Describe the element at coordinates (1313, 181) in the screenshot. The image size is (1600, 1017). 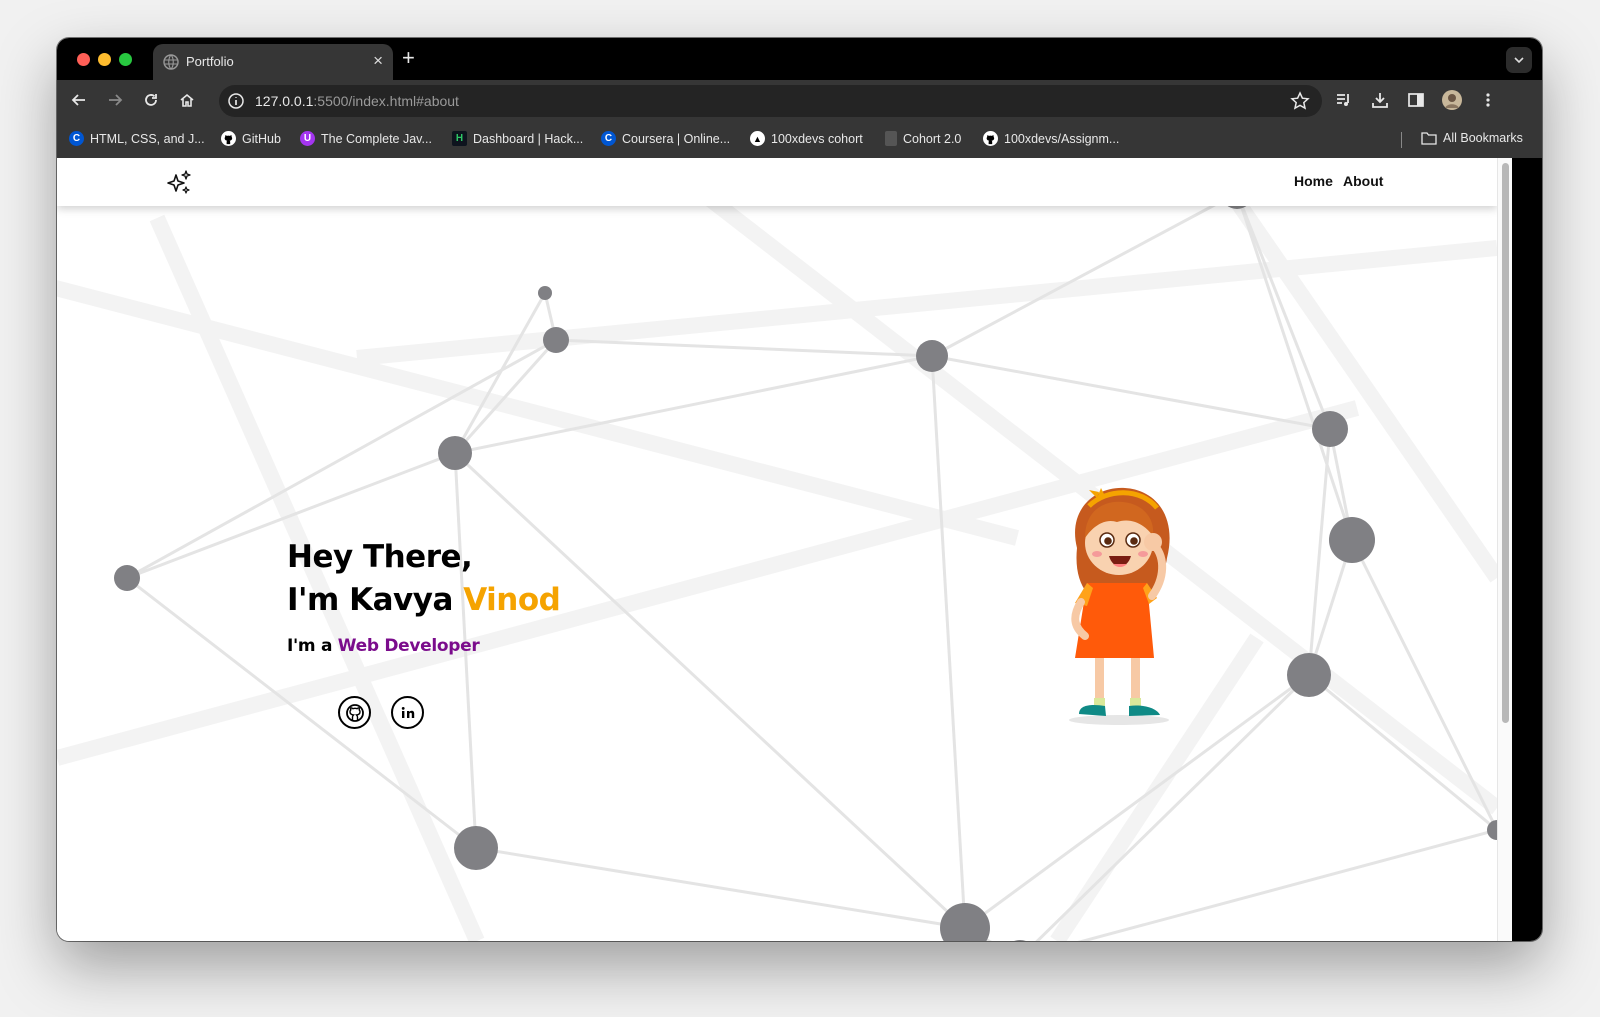
I see `nav-home-link: Home` at that location.